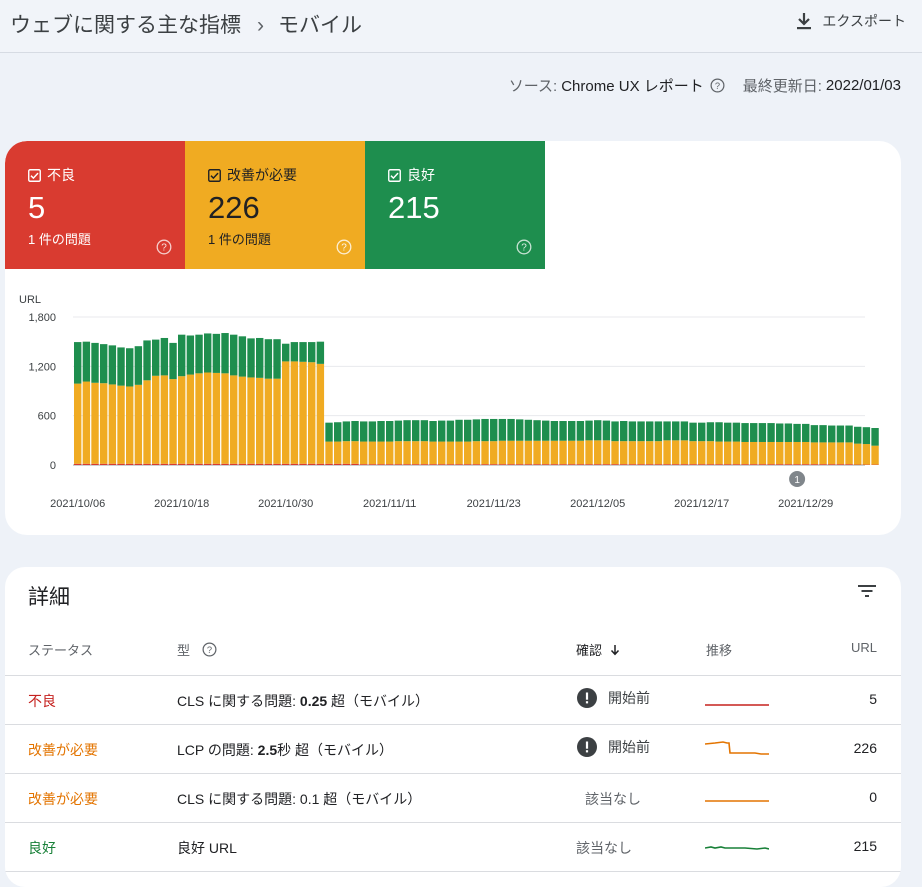  Describe the element at coordinates (864, 647) in the screenshot. I see `column-url: URL` at that location.